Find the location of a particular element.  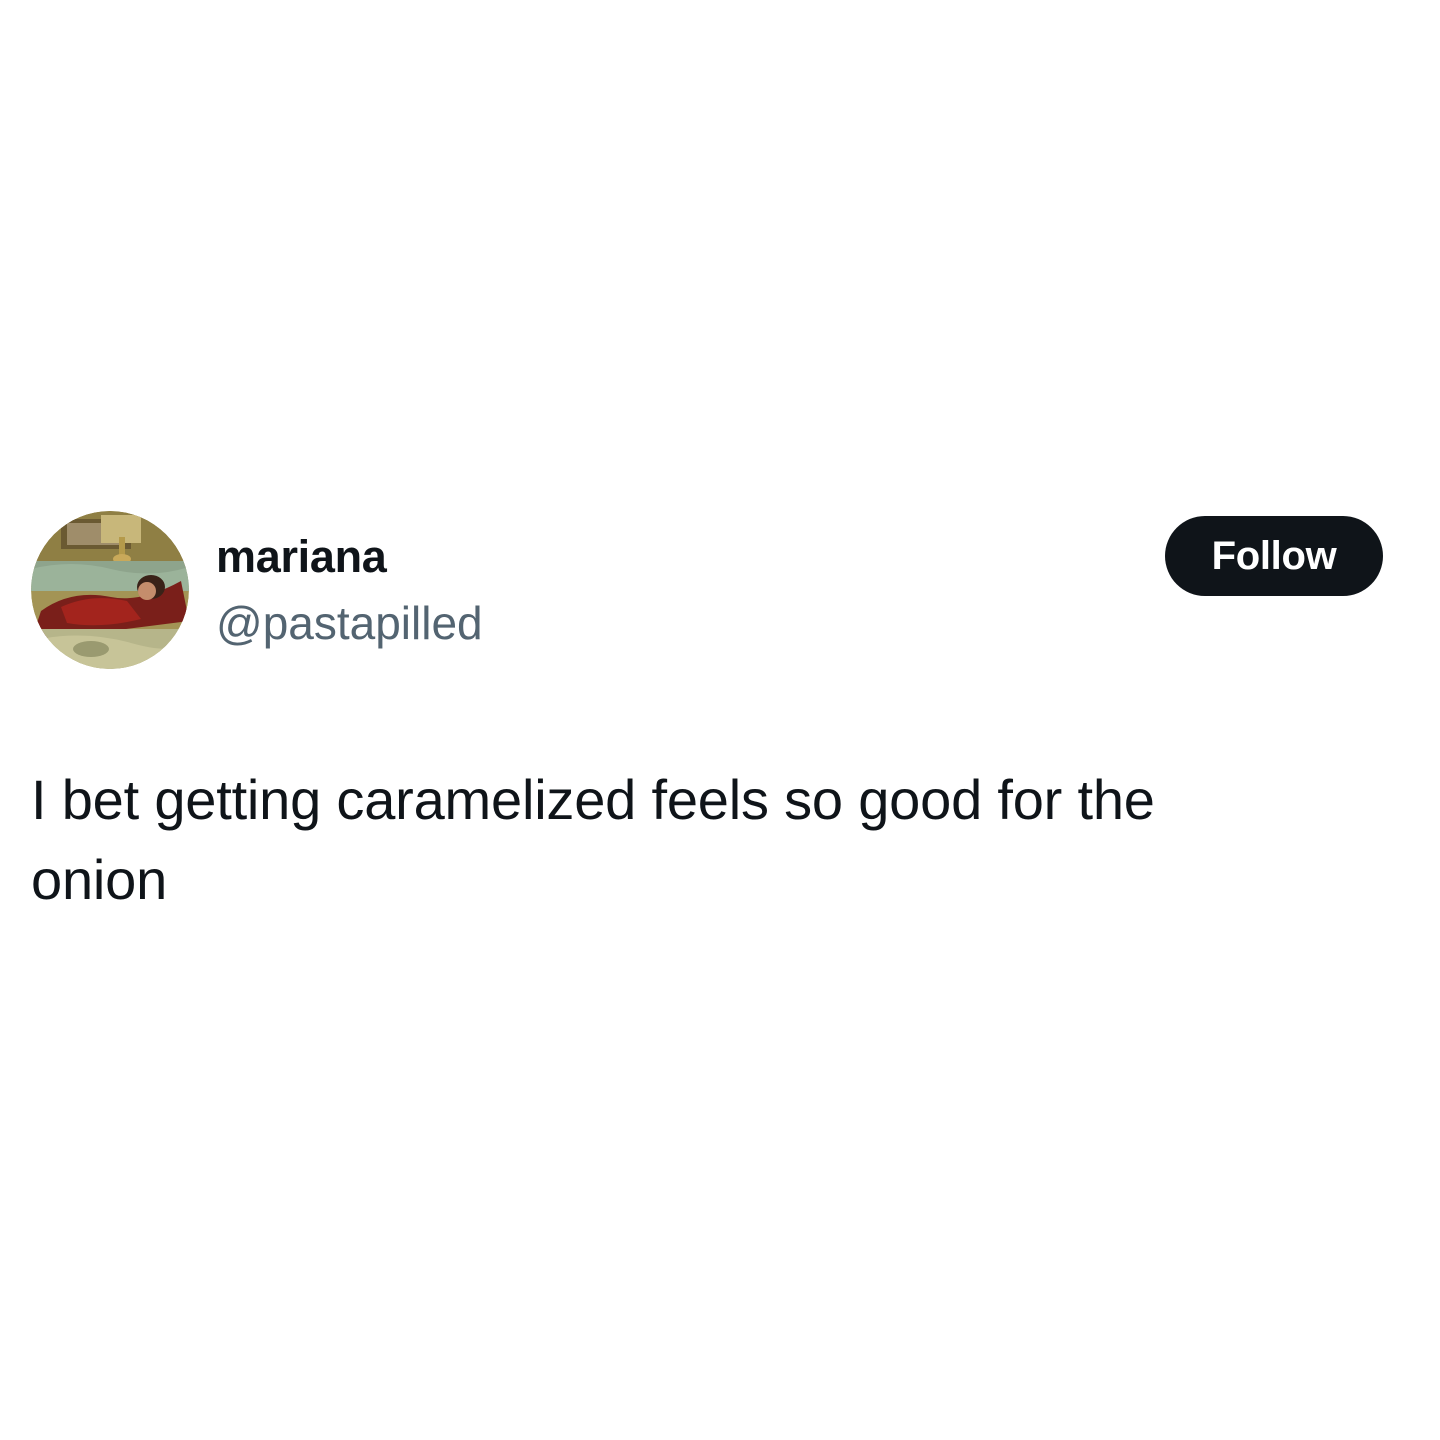

tweet-text-line: onion is located at coordinates (99, 879).